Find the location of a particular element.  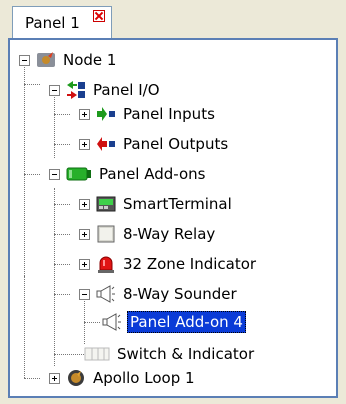

tree-item-panel-inputs: Panel Inputs is located at coordinates (156, 114).